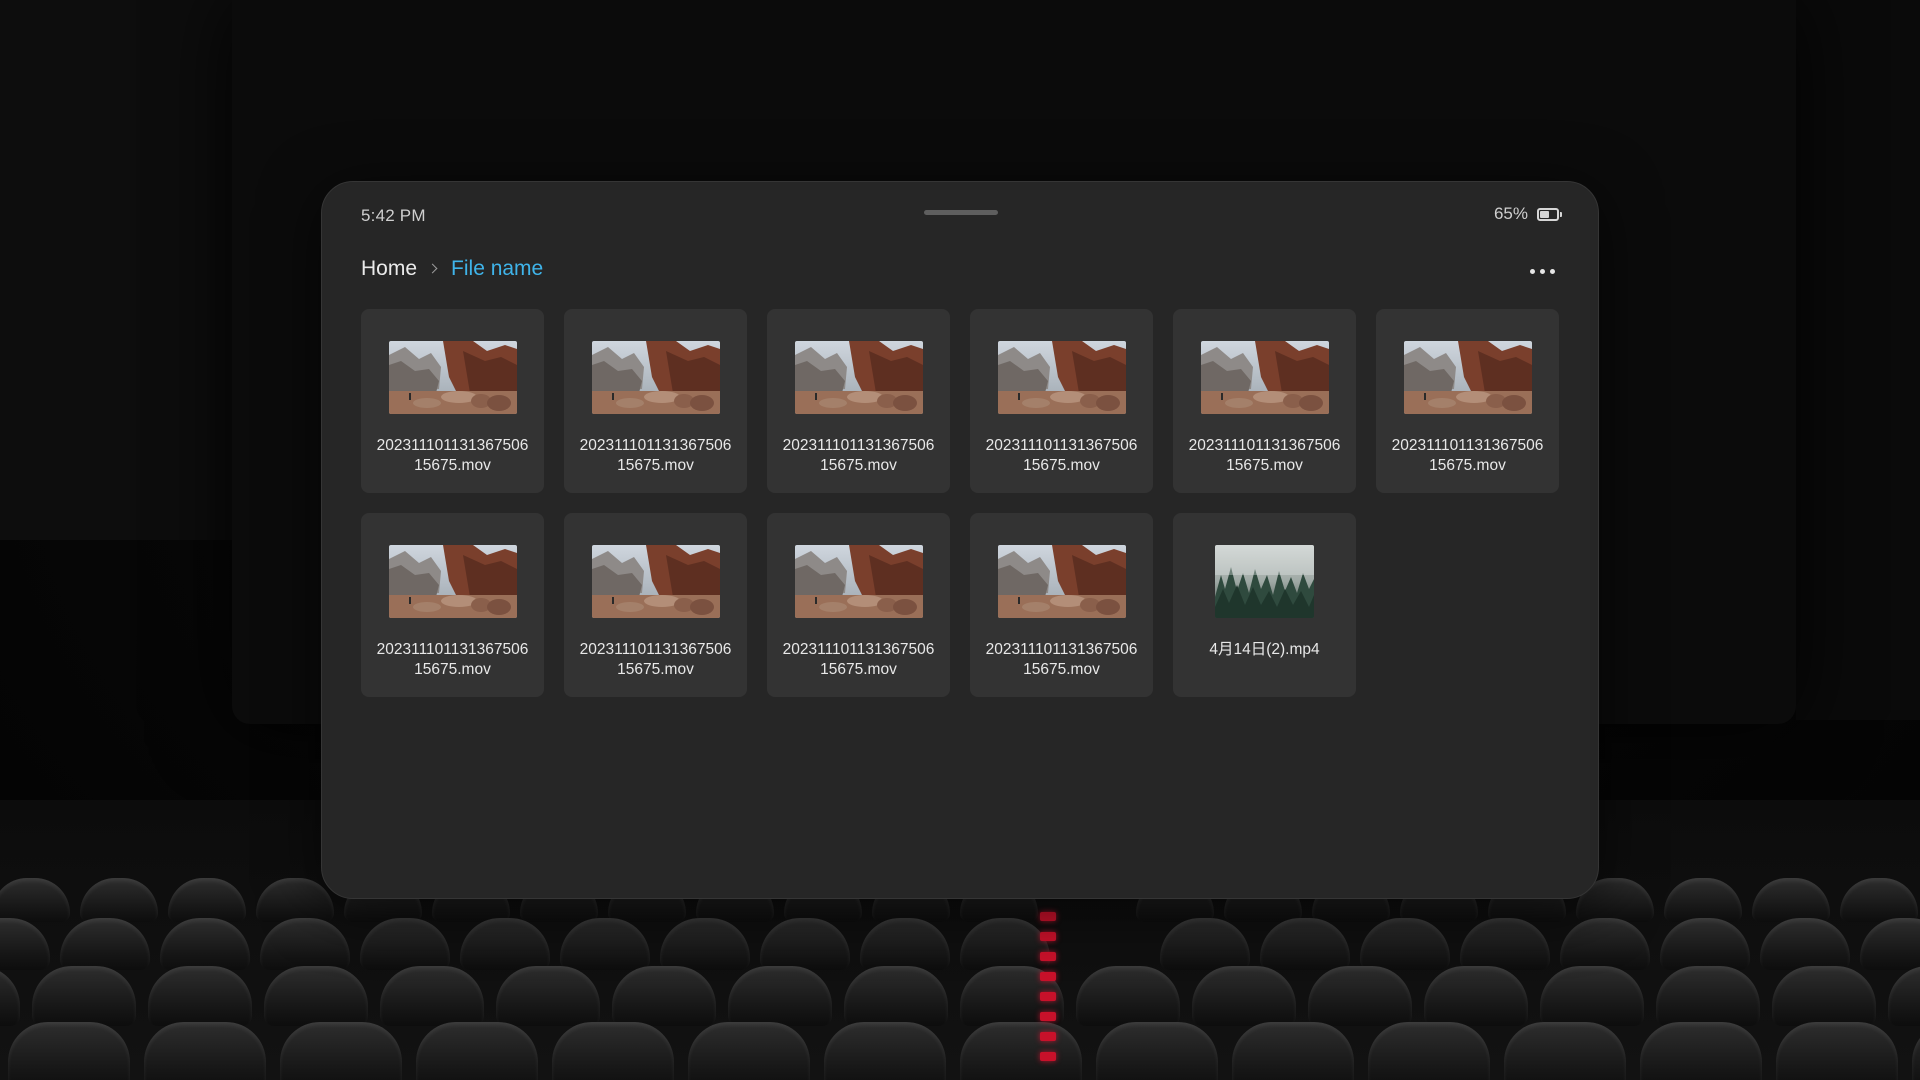  What do you see at coordinates (1858, 360) in the screenshot?
I see `theater-wall-right` at bounding box center [1858, 360].